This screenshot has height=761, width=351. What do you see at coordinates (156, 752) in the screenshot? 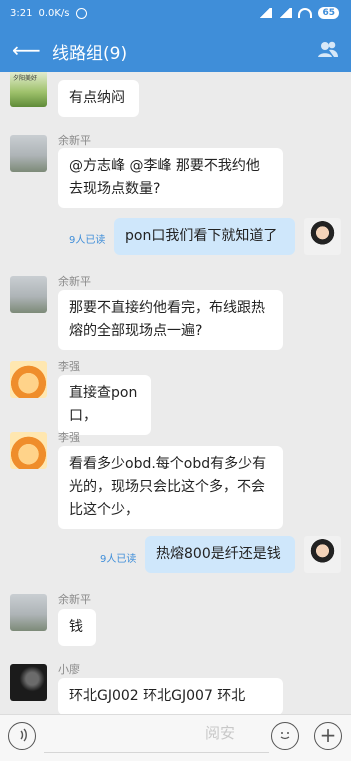
I see `message-input` at bounding box center [156, 752].